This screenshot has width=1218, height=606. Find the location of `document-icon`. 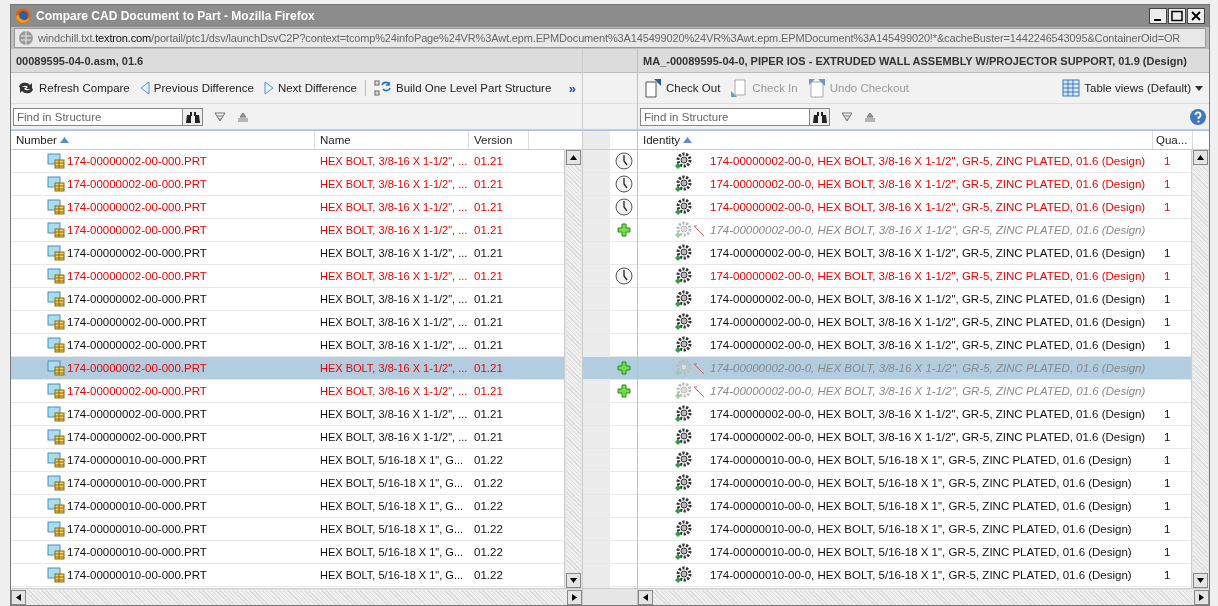

document-icon is located at coordinates (653, 88).